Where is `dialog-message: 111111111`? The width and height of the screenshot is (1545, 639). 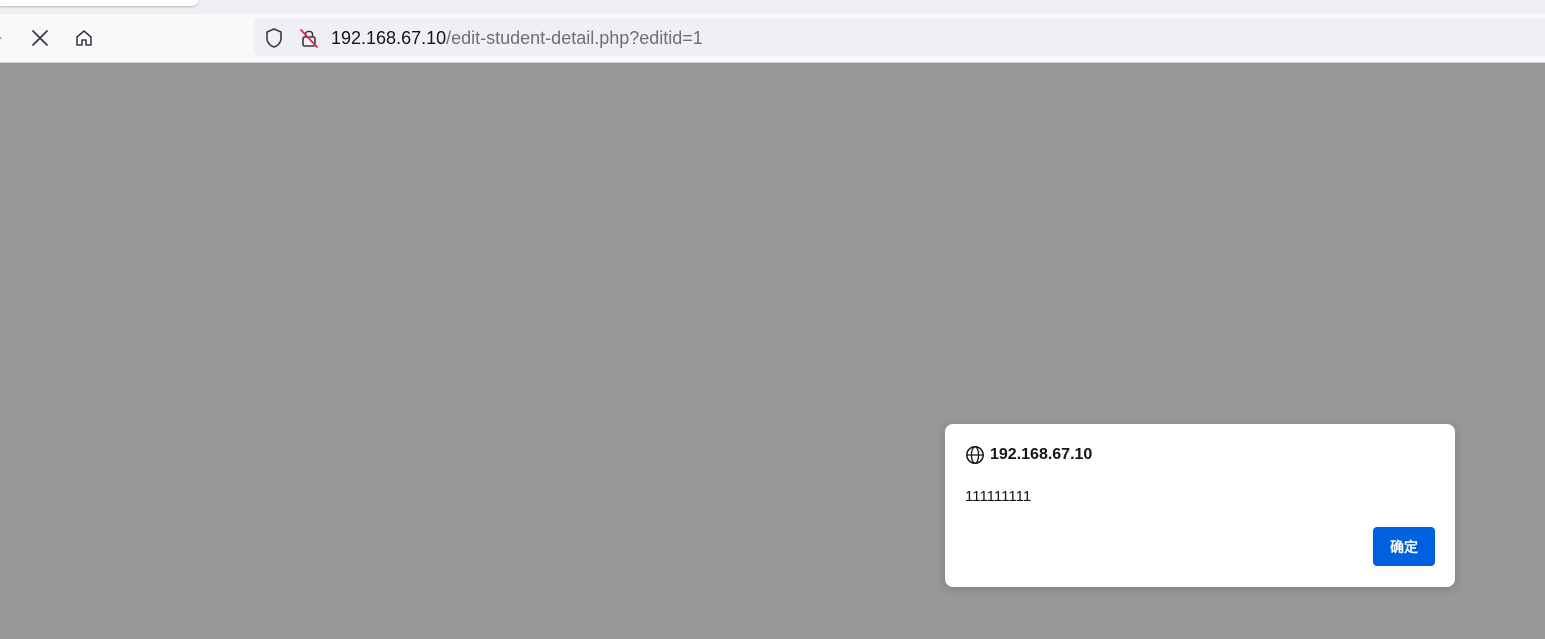 dialog-message: 111111111 is located at coordinates (998, 496).